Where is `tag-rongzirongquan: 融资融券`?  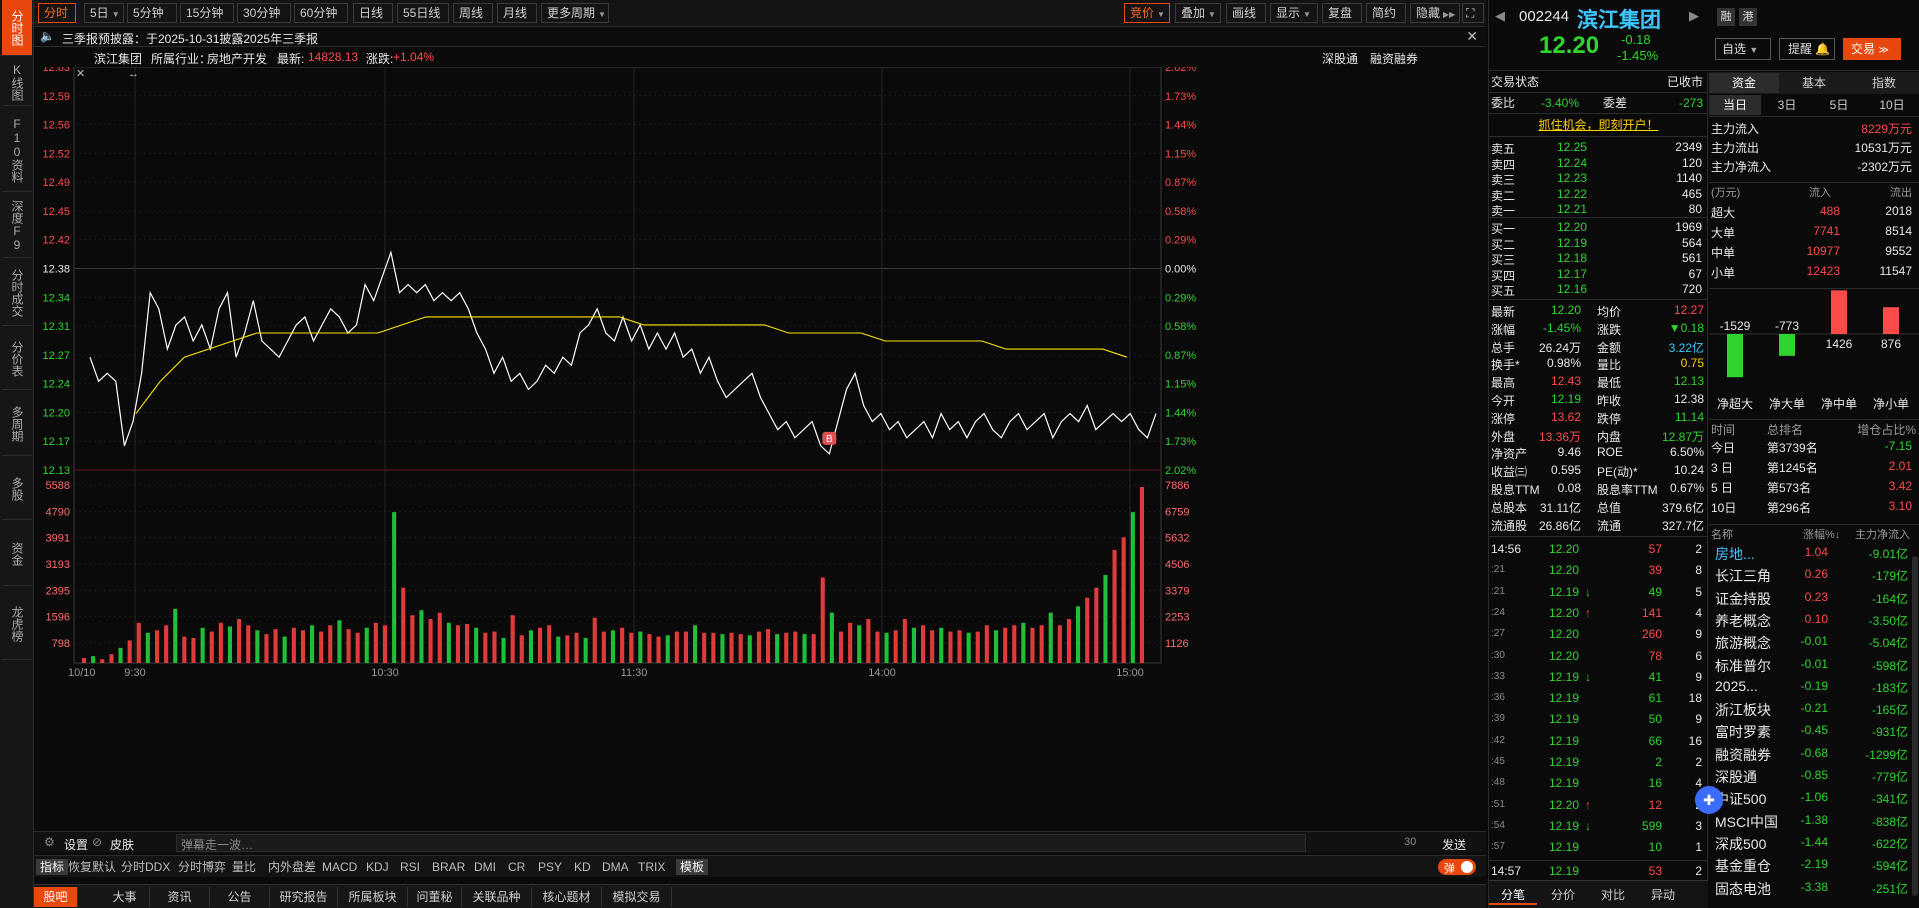 tag-rongzirongquan: 融资融券 is located at coordinates (1394, 58).